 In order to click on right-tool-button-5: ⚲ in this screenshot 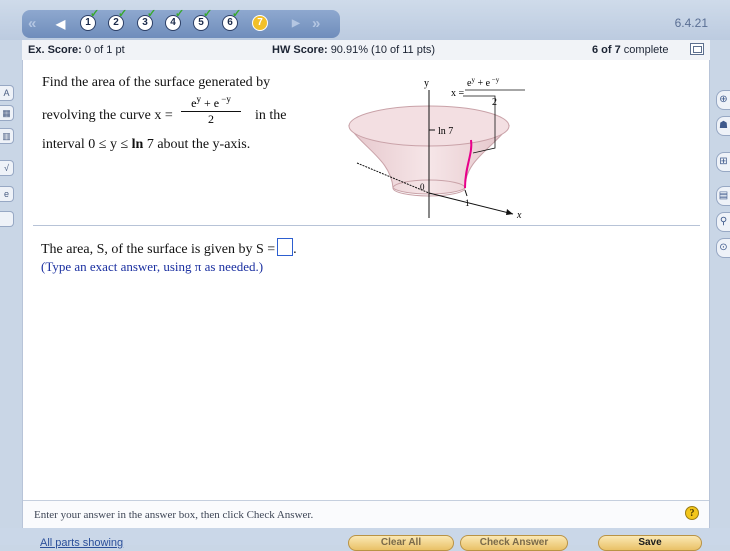, I will do `click(723, 222)`.